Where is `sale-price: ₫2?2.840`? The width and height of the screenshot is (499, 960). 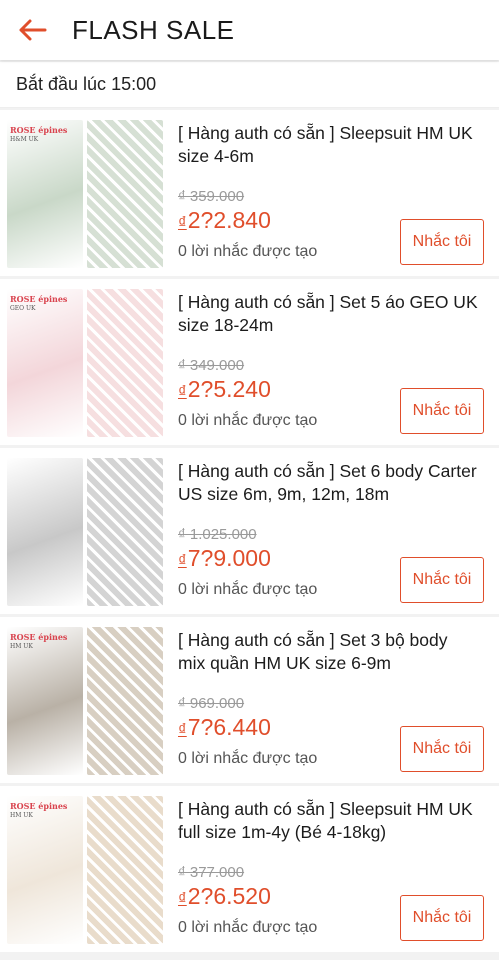
sale-price: ₫2?2.840 is located at coordinates (224, 220).